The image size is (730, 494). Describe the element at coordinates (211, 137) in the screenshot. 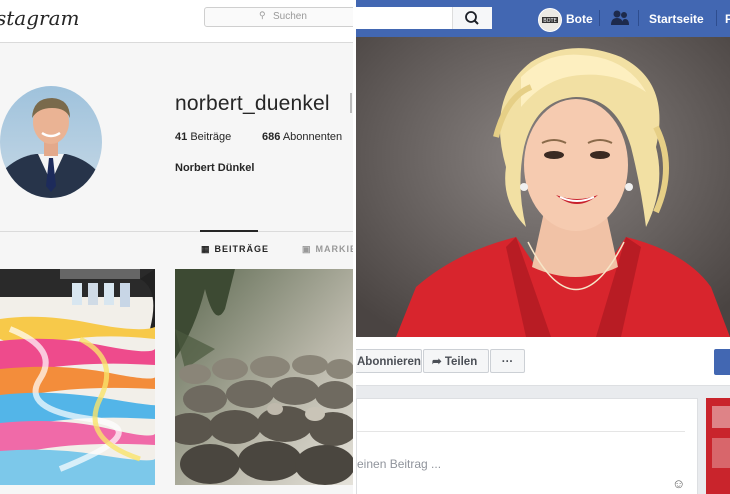

I see `posts-label: Beiträge` at that location.